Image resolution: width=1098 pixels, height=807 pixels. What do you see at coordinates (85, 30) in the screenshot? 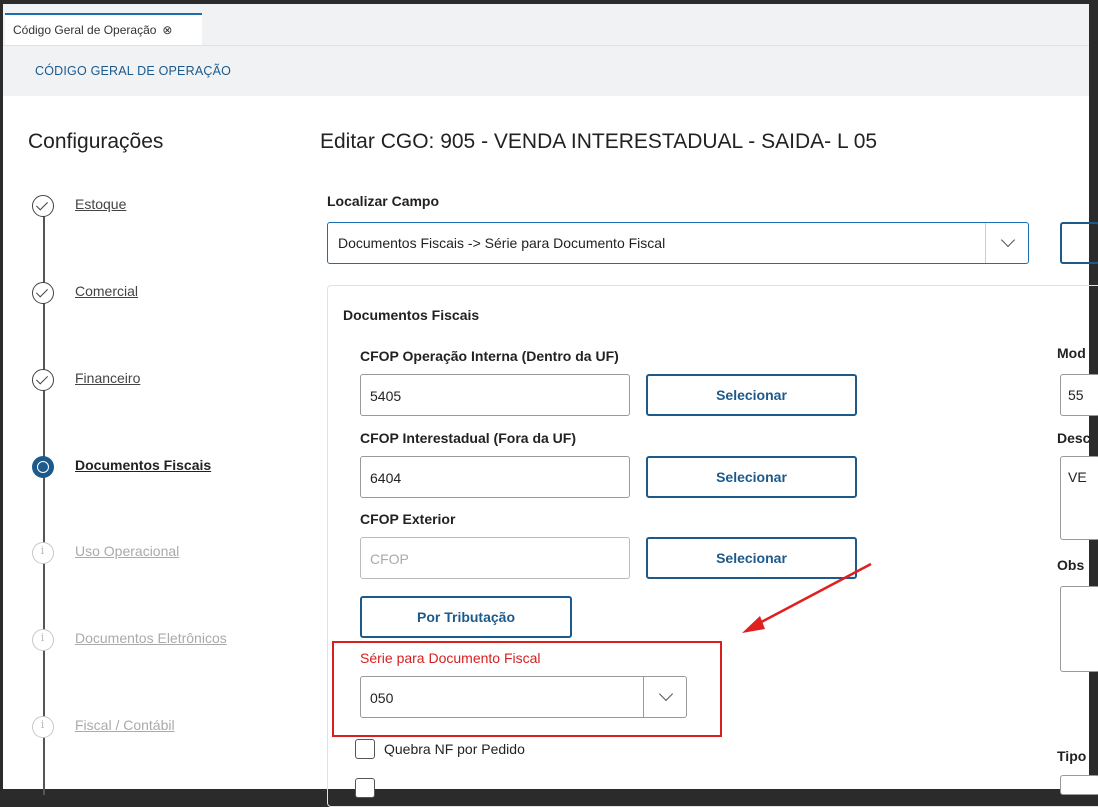
I see `tab-label: Código Geral de Operação` at bounding box center [85, 30].